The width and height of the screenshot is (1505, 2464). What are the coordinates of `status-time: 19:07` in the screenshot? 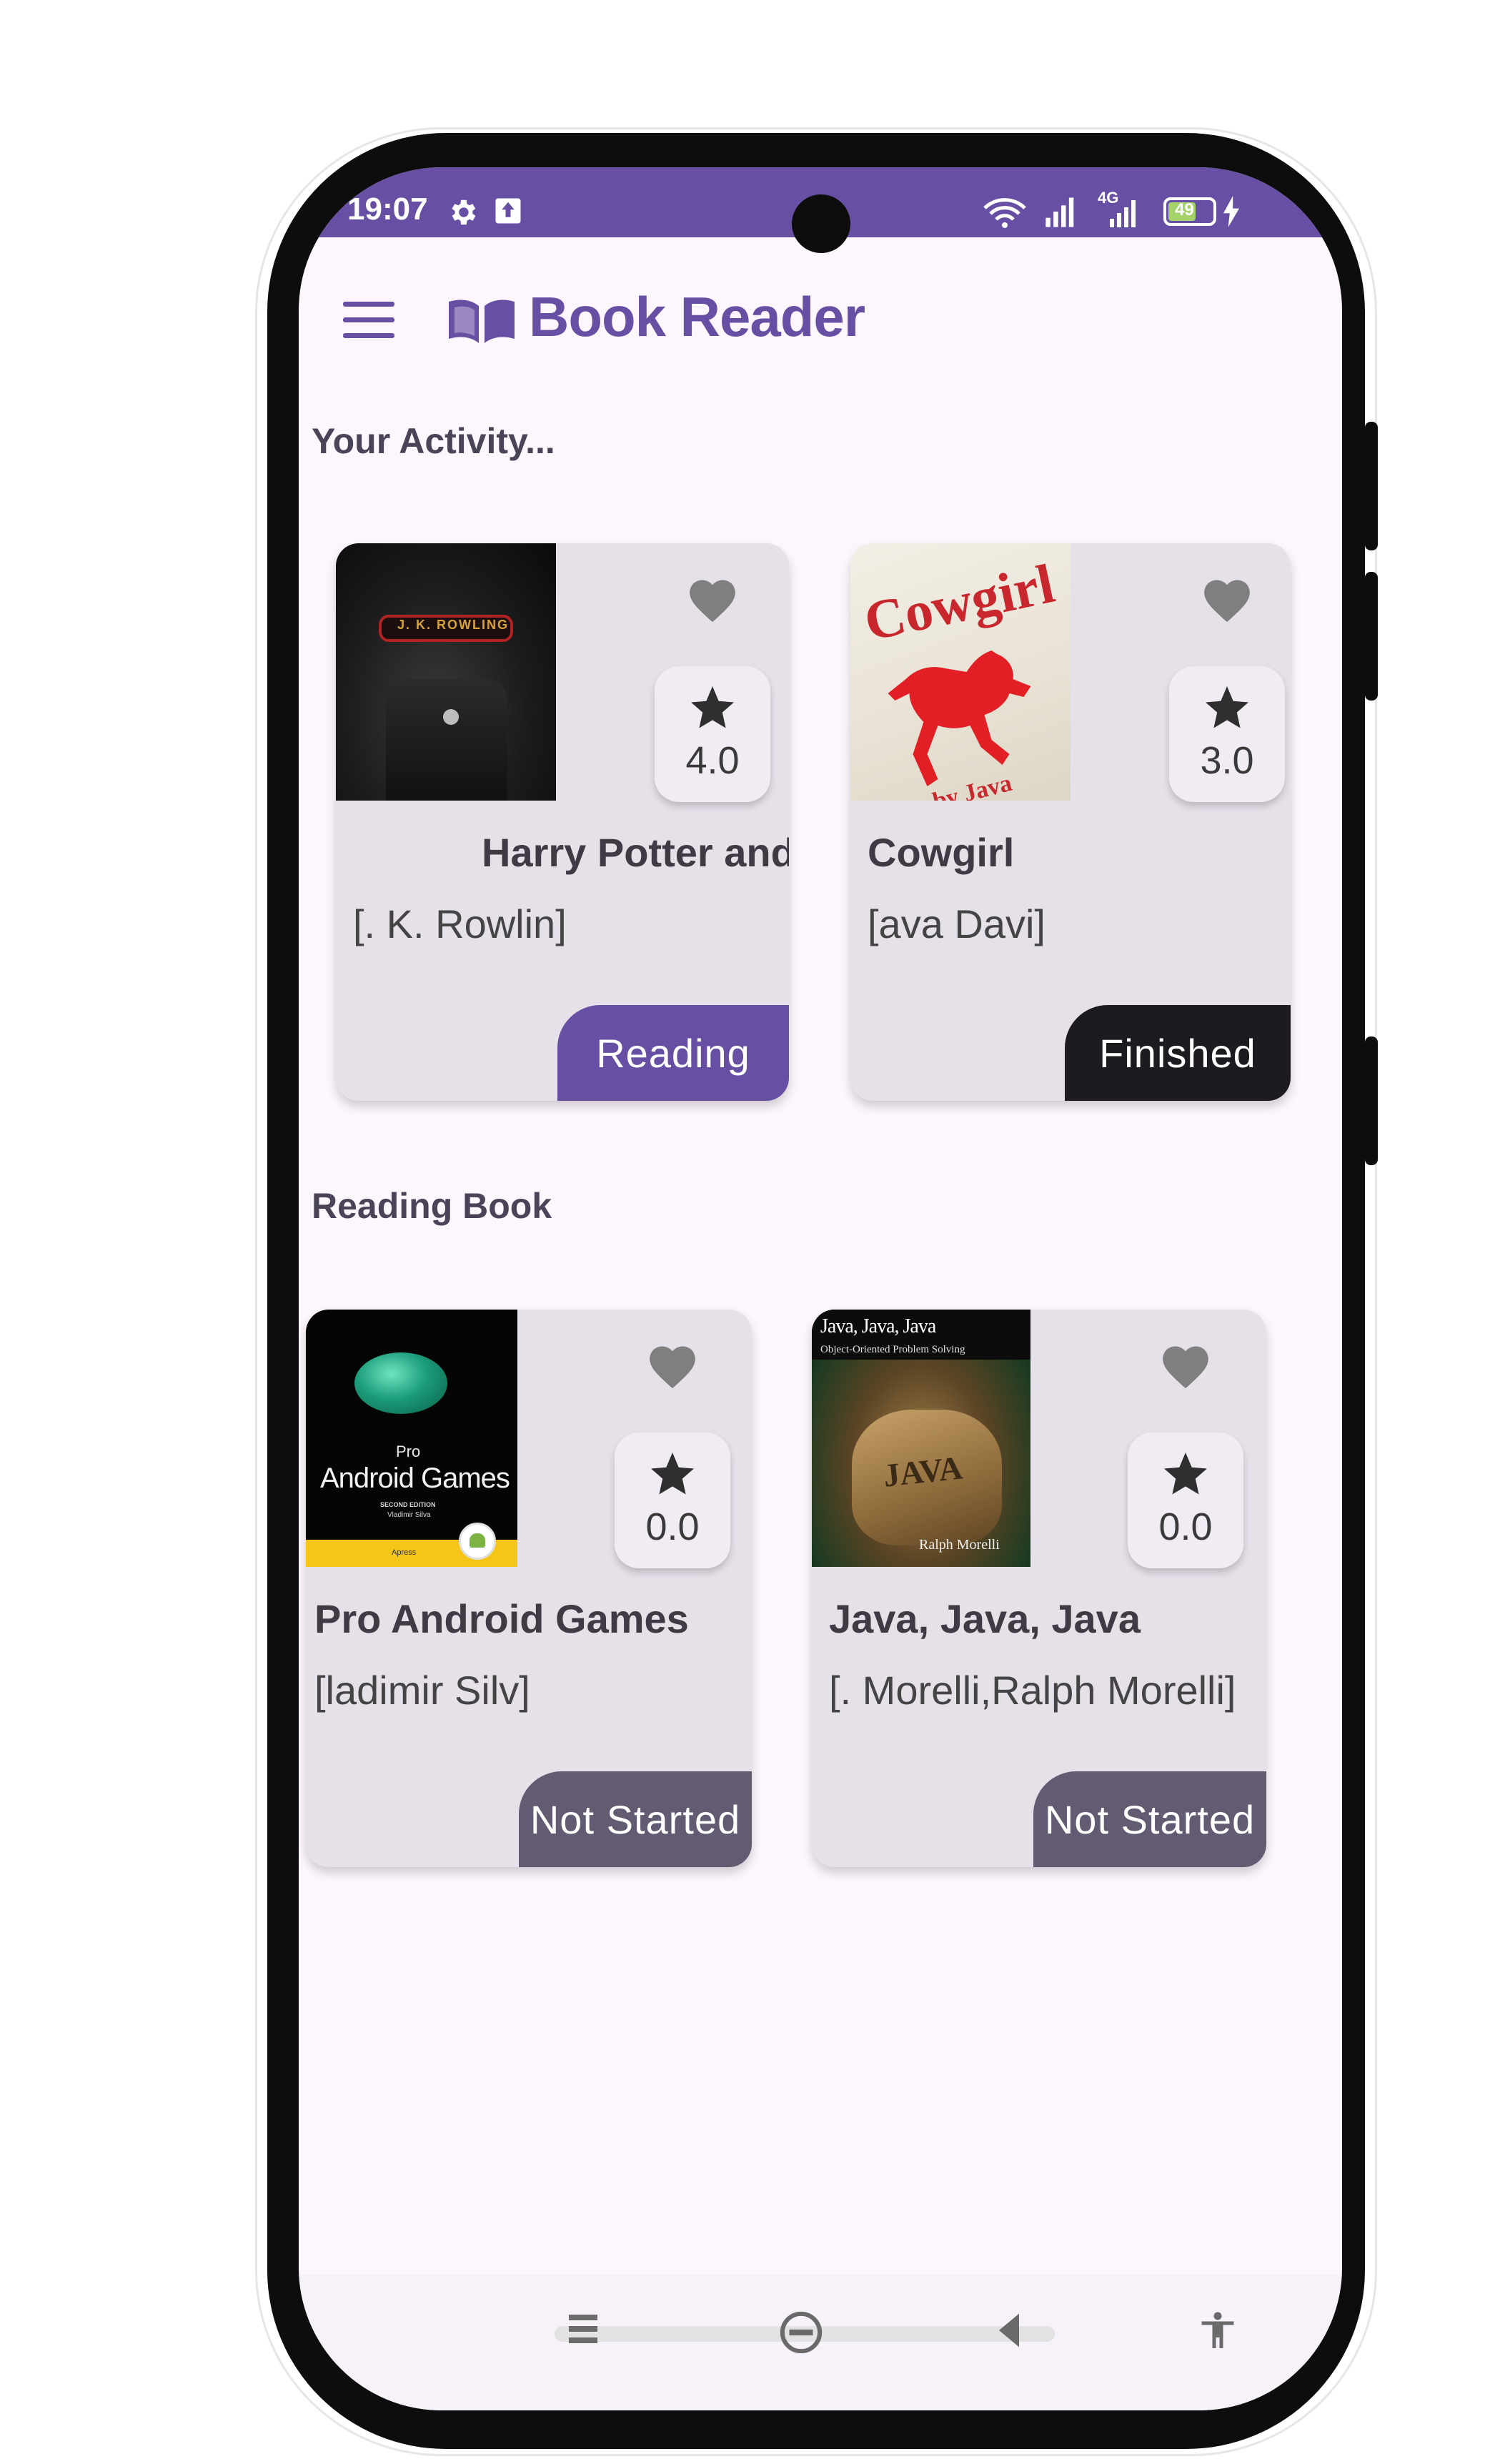 It's located at (387, 209).